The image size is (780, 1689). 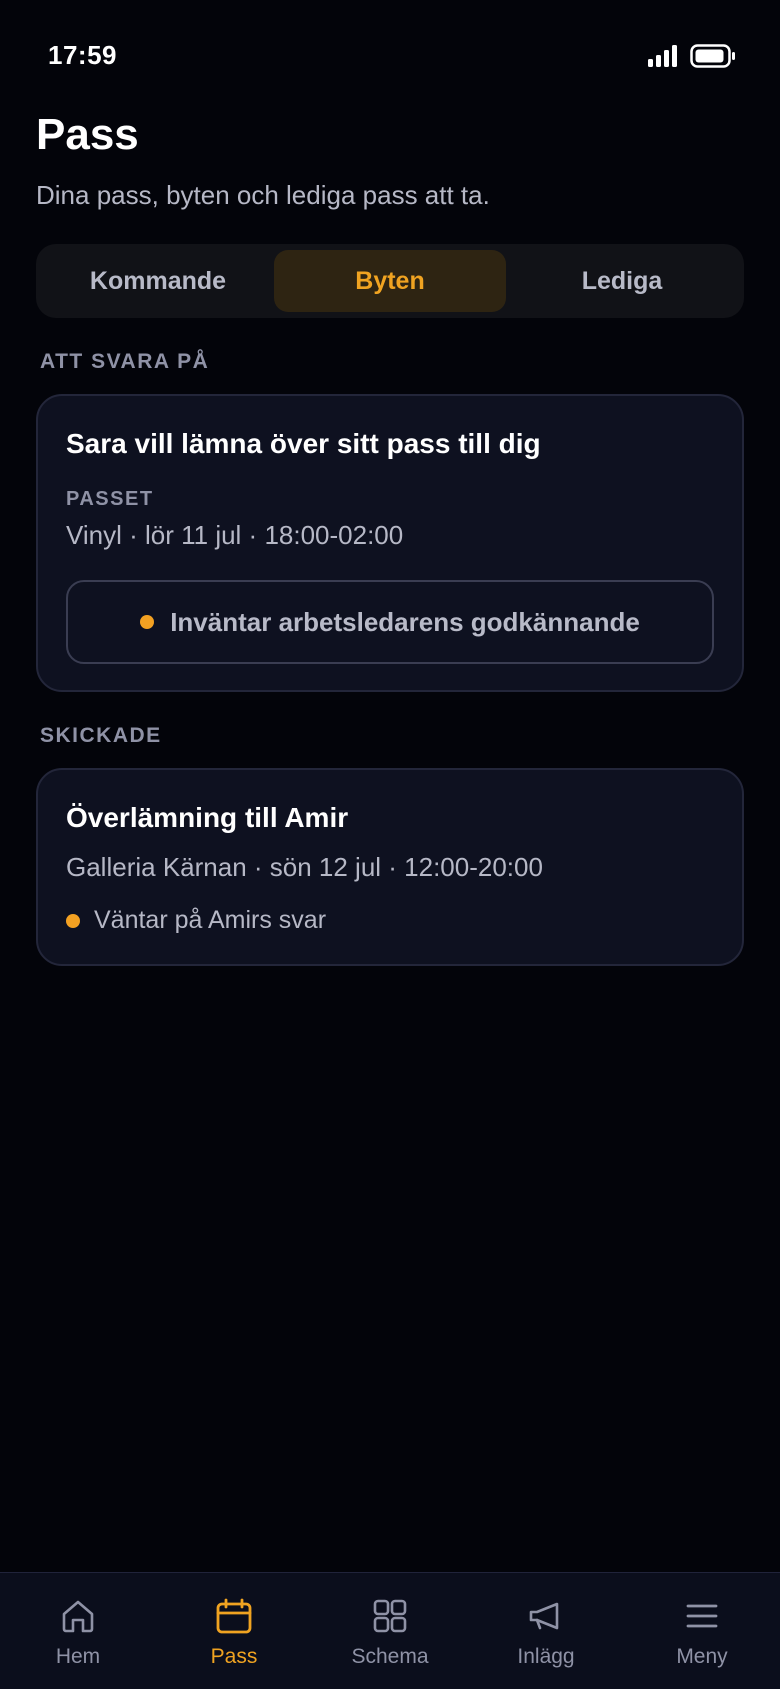 What do you see at coordinates (546, 1631) in the screenshot?
I see `tab-inlagg: Inlägg` at bounding box center [546, 1631].